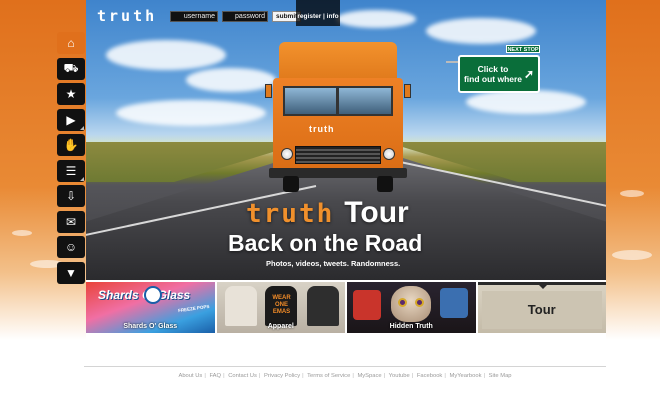 The image size is (660, 418). I want to click on nav-people: ☺, so click(71, 247).